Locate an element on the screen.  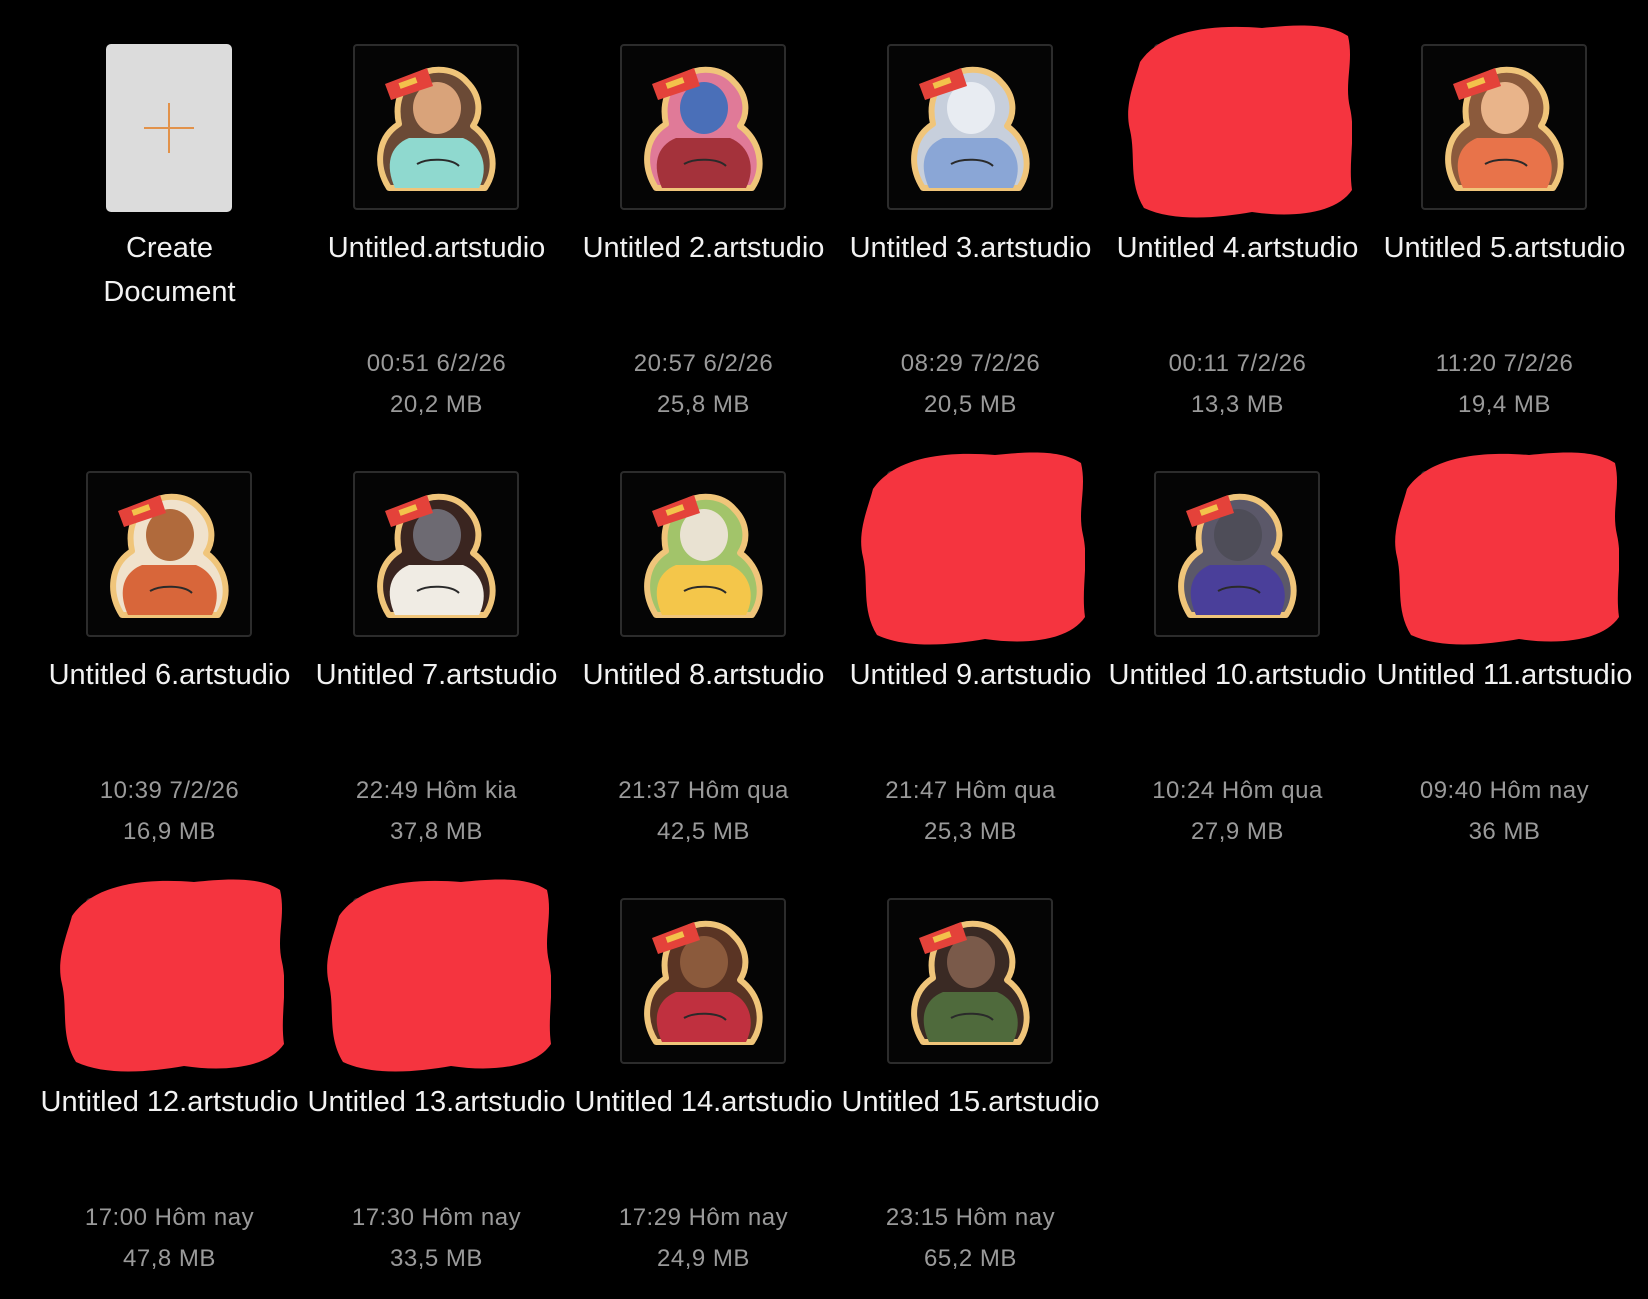
document-size: 36 MB is located at coordinates (1504, 831).